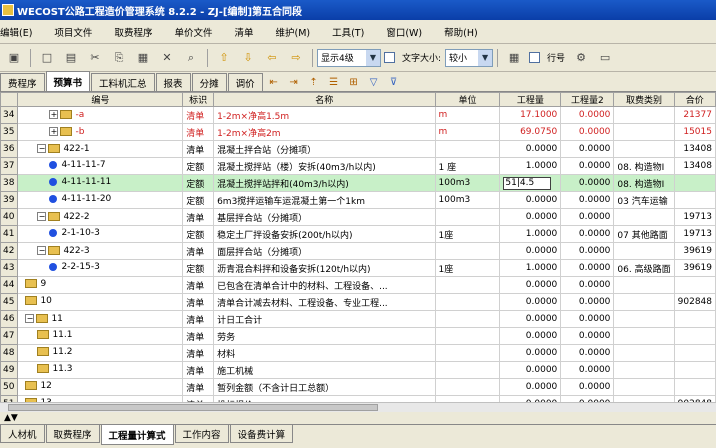 This screenshot has width=716, height=448. What do you see at coordinates (467, 166) in the screenshot?
I see `unit-cell: 1 座` at bounding box center [467, 166].